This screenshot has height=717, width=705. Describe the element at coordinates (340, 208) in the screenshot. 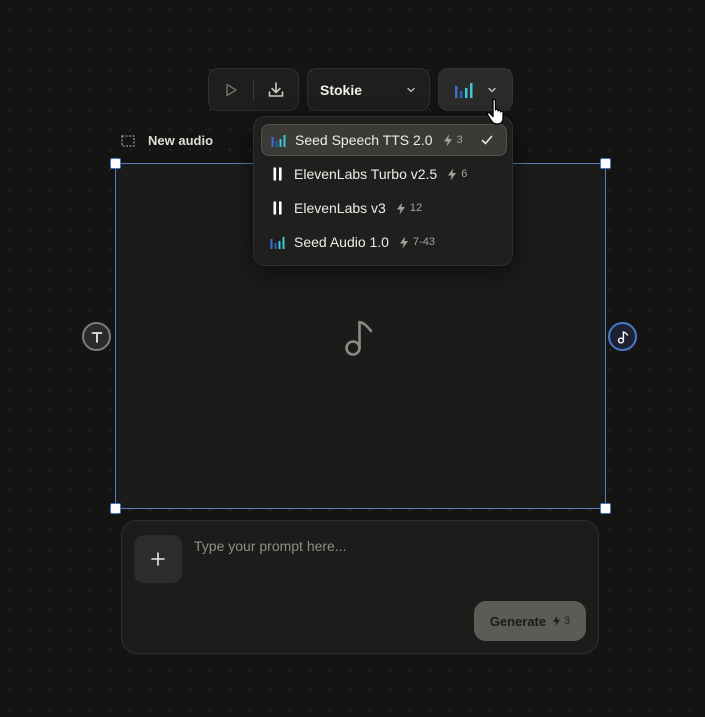

I see `model-option-label: ElevenLabs v3` at that location.